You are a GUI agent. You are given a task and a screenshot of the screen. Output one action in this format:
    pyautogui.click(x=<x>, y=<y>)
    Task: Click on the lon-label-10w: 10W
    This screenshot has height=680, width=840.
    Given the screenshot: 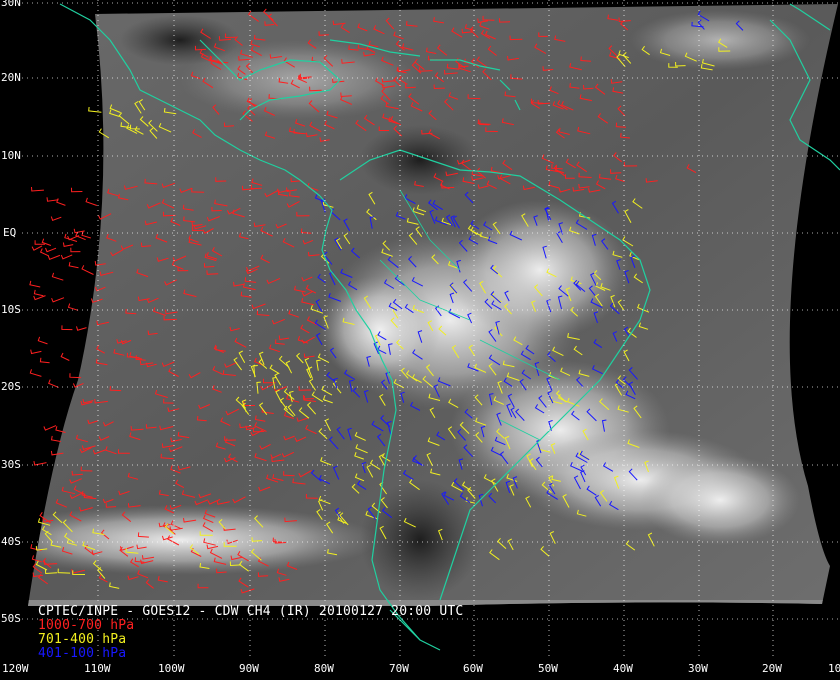 What is the action you would take?
    pyautogui.click(x=834, y=668)
    